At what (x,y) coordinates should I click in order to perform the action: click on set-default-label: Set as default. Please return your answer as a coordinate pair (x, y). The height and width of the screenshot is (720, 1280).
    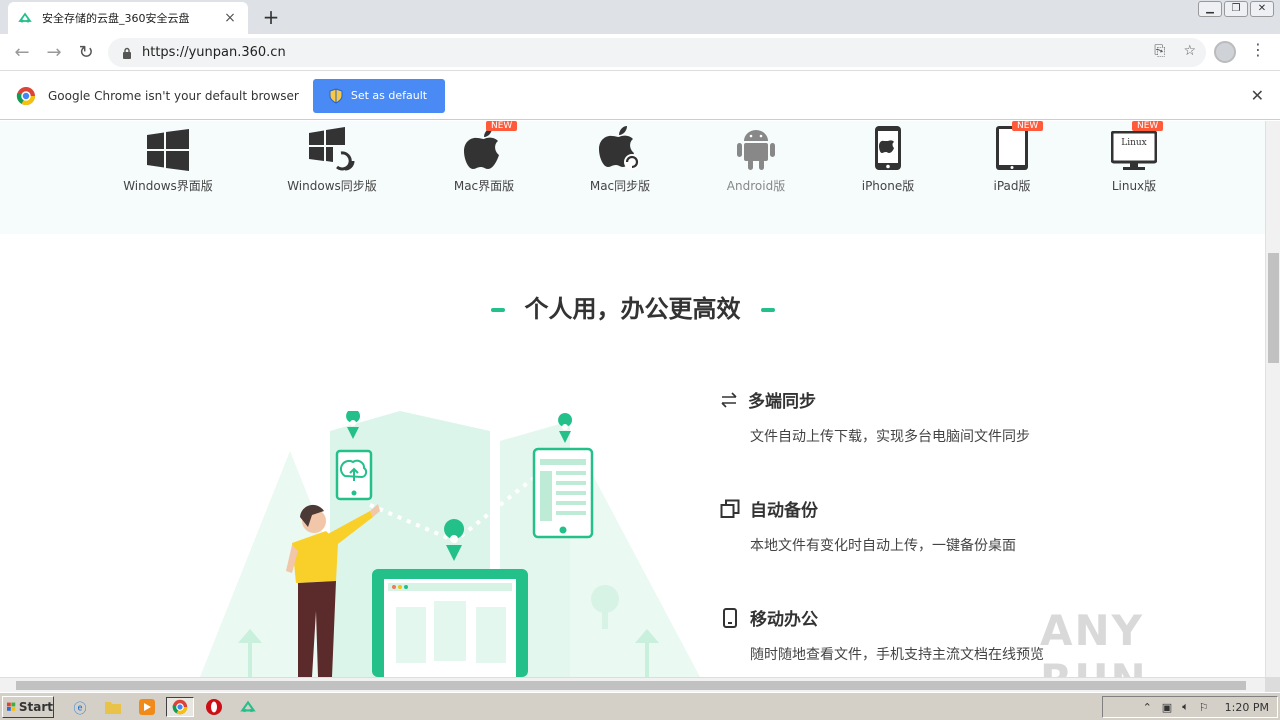
    Looking at the image, I should click on (389, 95).